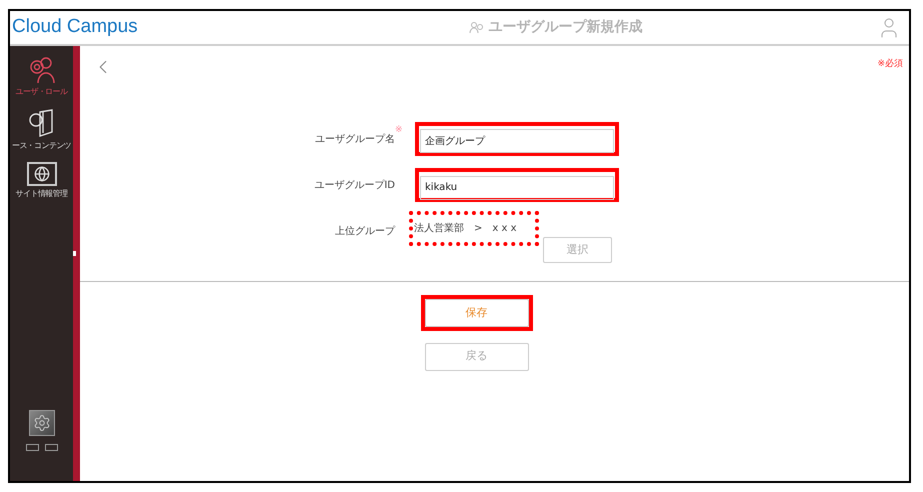 The width and height of the screenshot is (923, 492). Describe the element at coordinates (41, 130) in the screenshot. I see `sidebar-item: ース・コンテンツ` at that location.